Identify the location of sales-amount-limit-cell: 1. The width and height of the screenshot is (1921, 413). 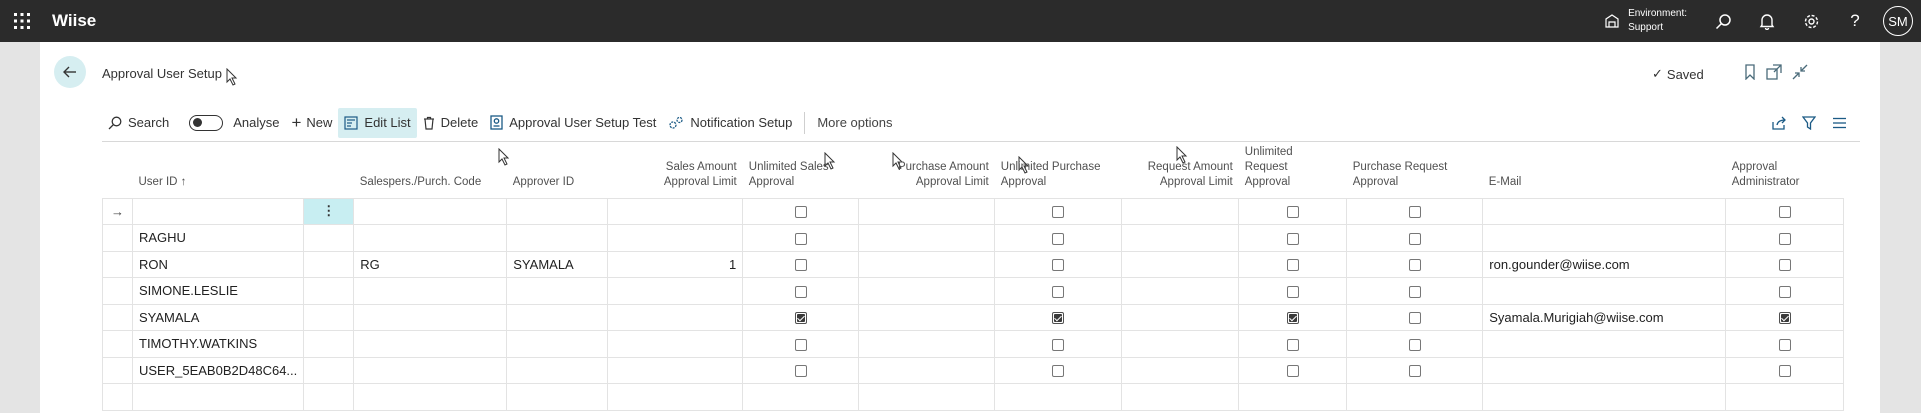
(675, 264).